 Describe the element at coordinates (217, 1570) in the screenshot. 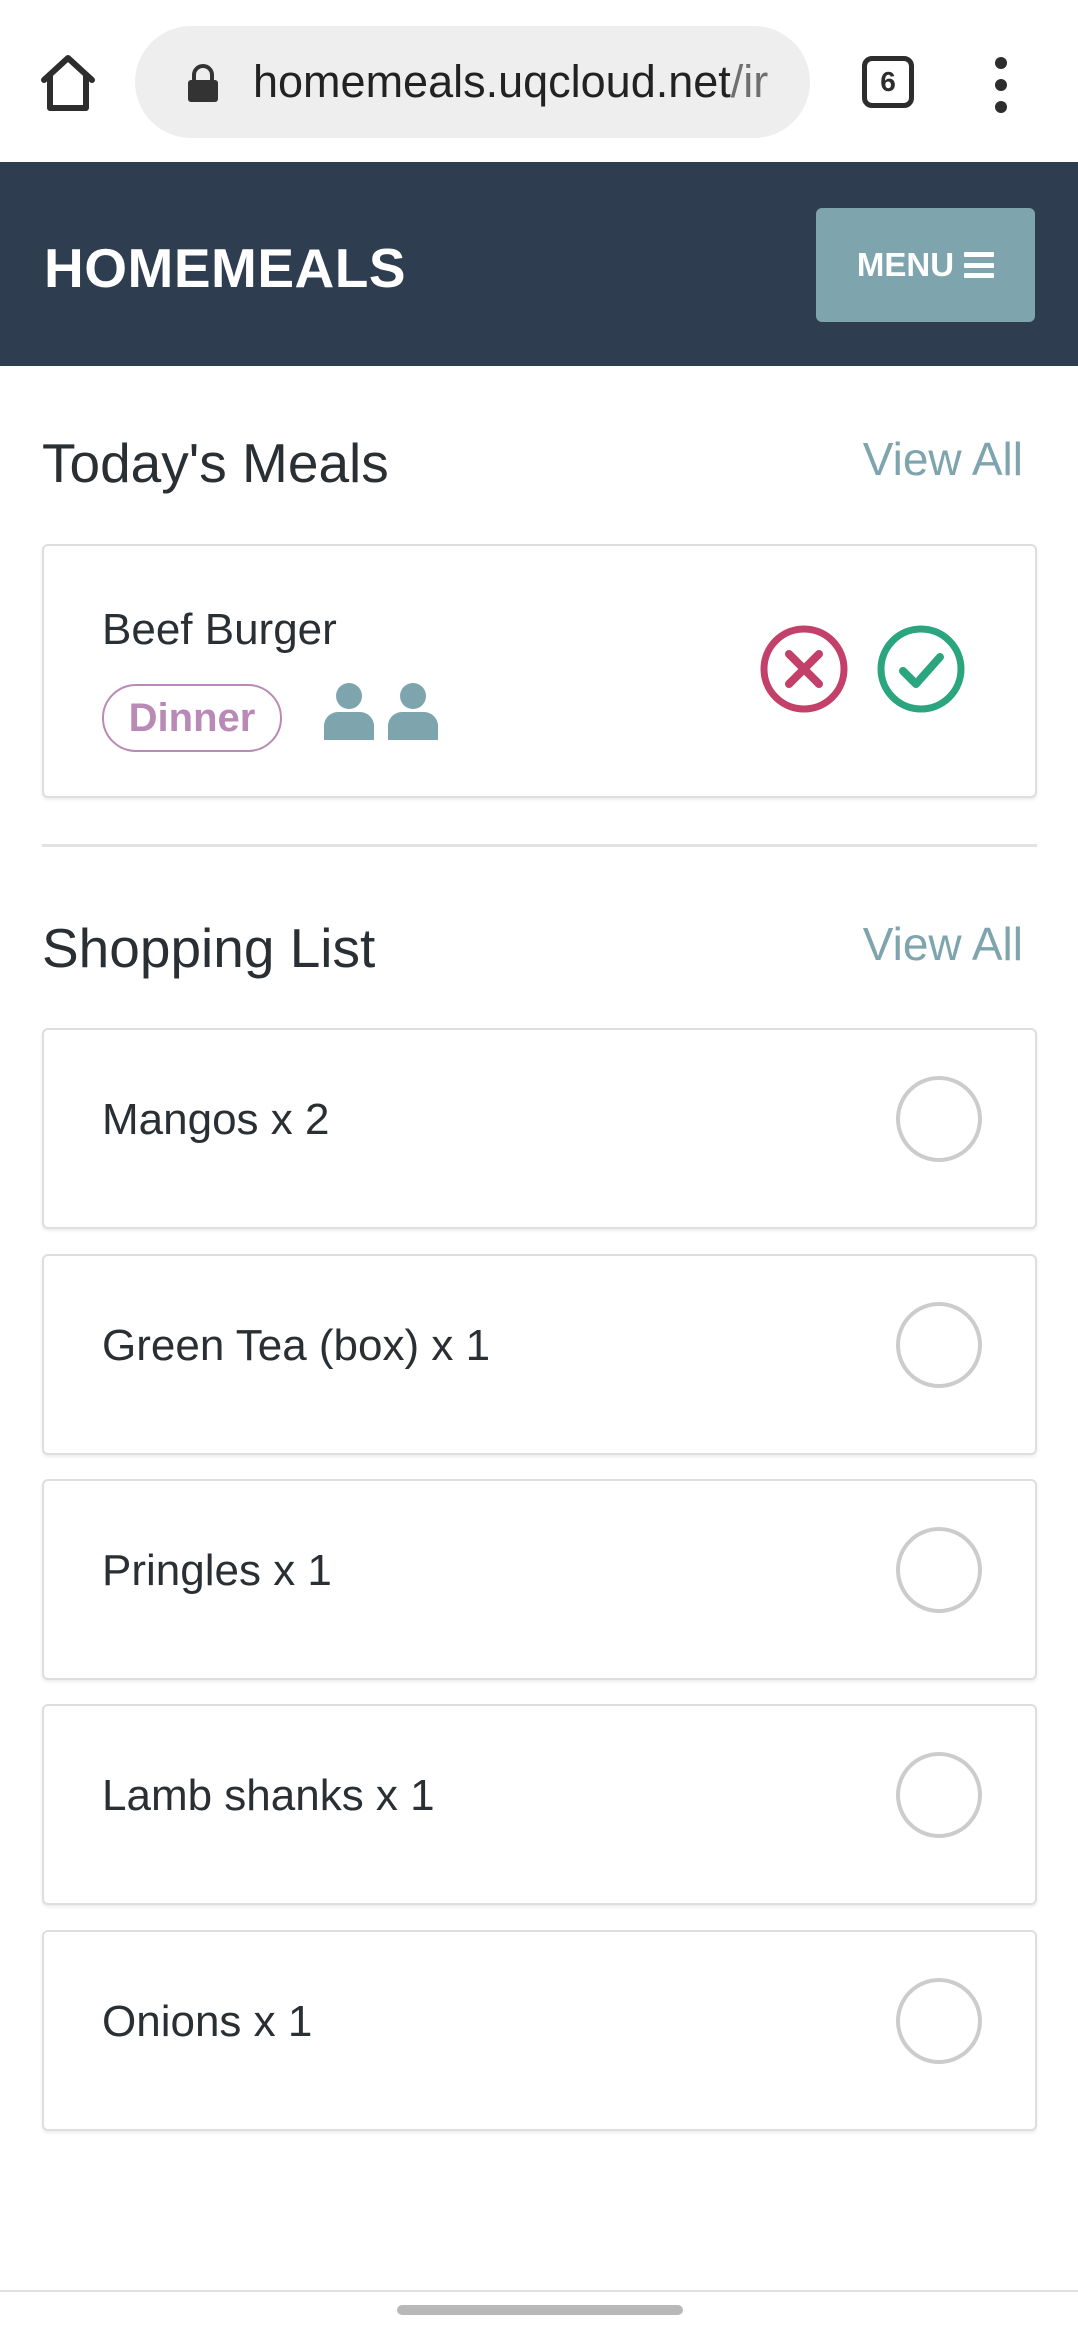

I see `item-label: Pringles x 1` at that location.